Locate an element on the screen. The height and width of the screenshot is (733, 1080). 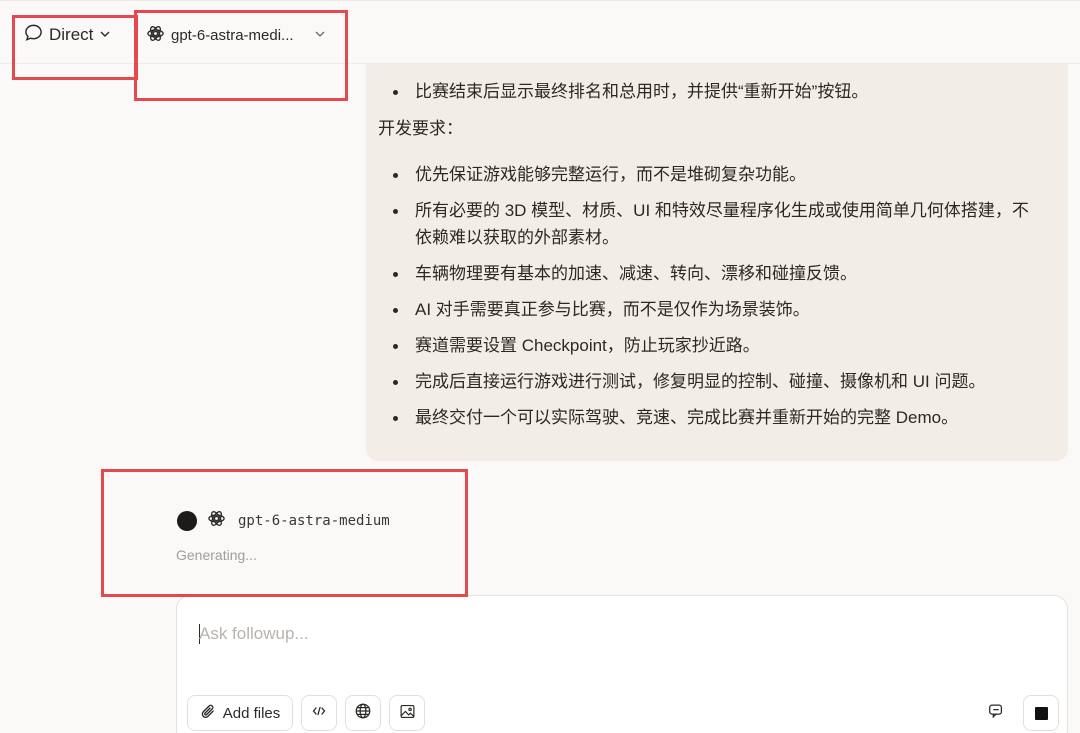
chat-bubble-icon is located at coordinates (33, 35).